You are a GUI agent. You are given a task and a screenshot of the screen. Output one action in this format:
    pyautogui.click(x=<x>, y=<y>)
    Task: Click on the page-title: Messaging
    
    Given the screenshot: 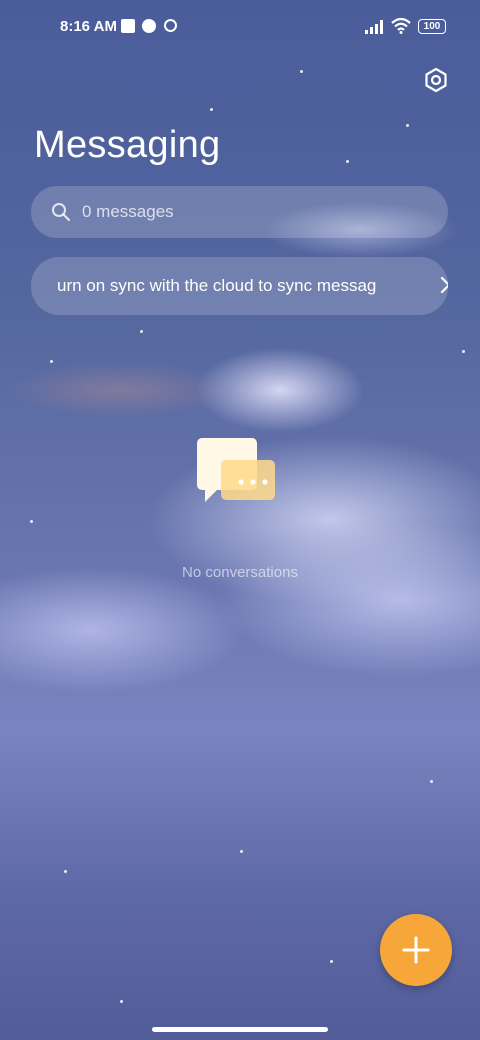 What is the action you would take?
    pyautogui.click(x=127, y=145)
    